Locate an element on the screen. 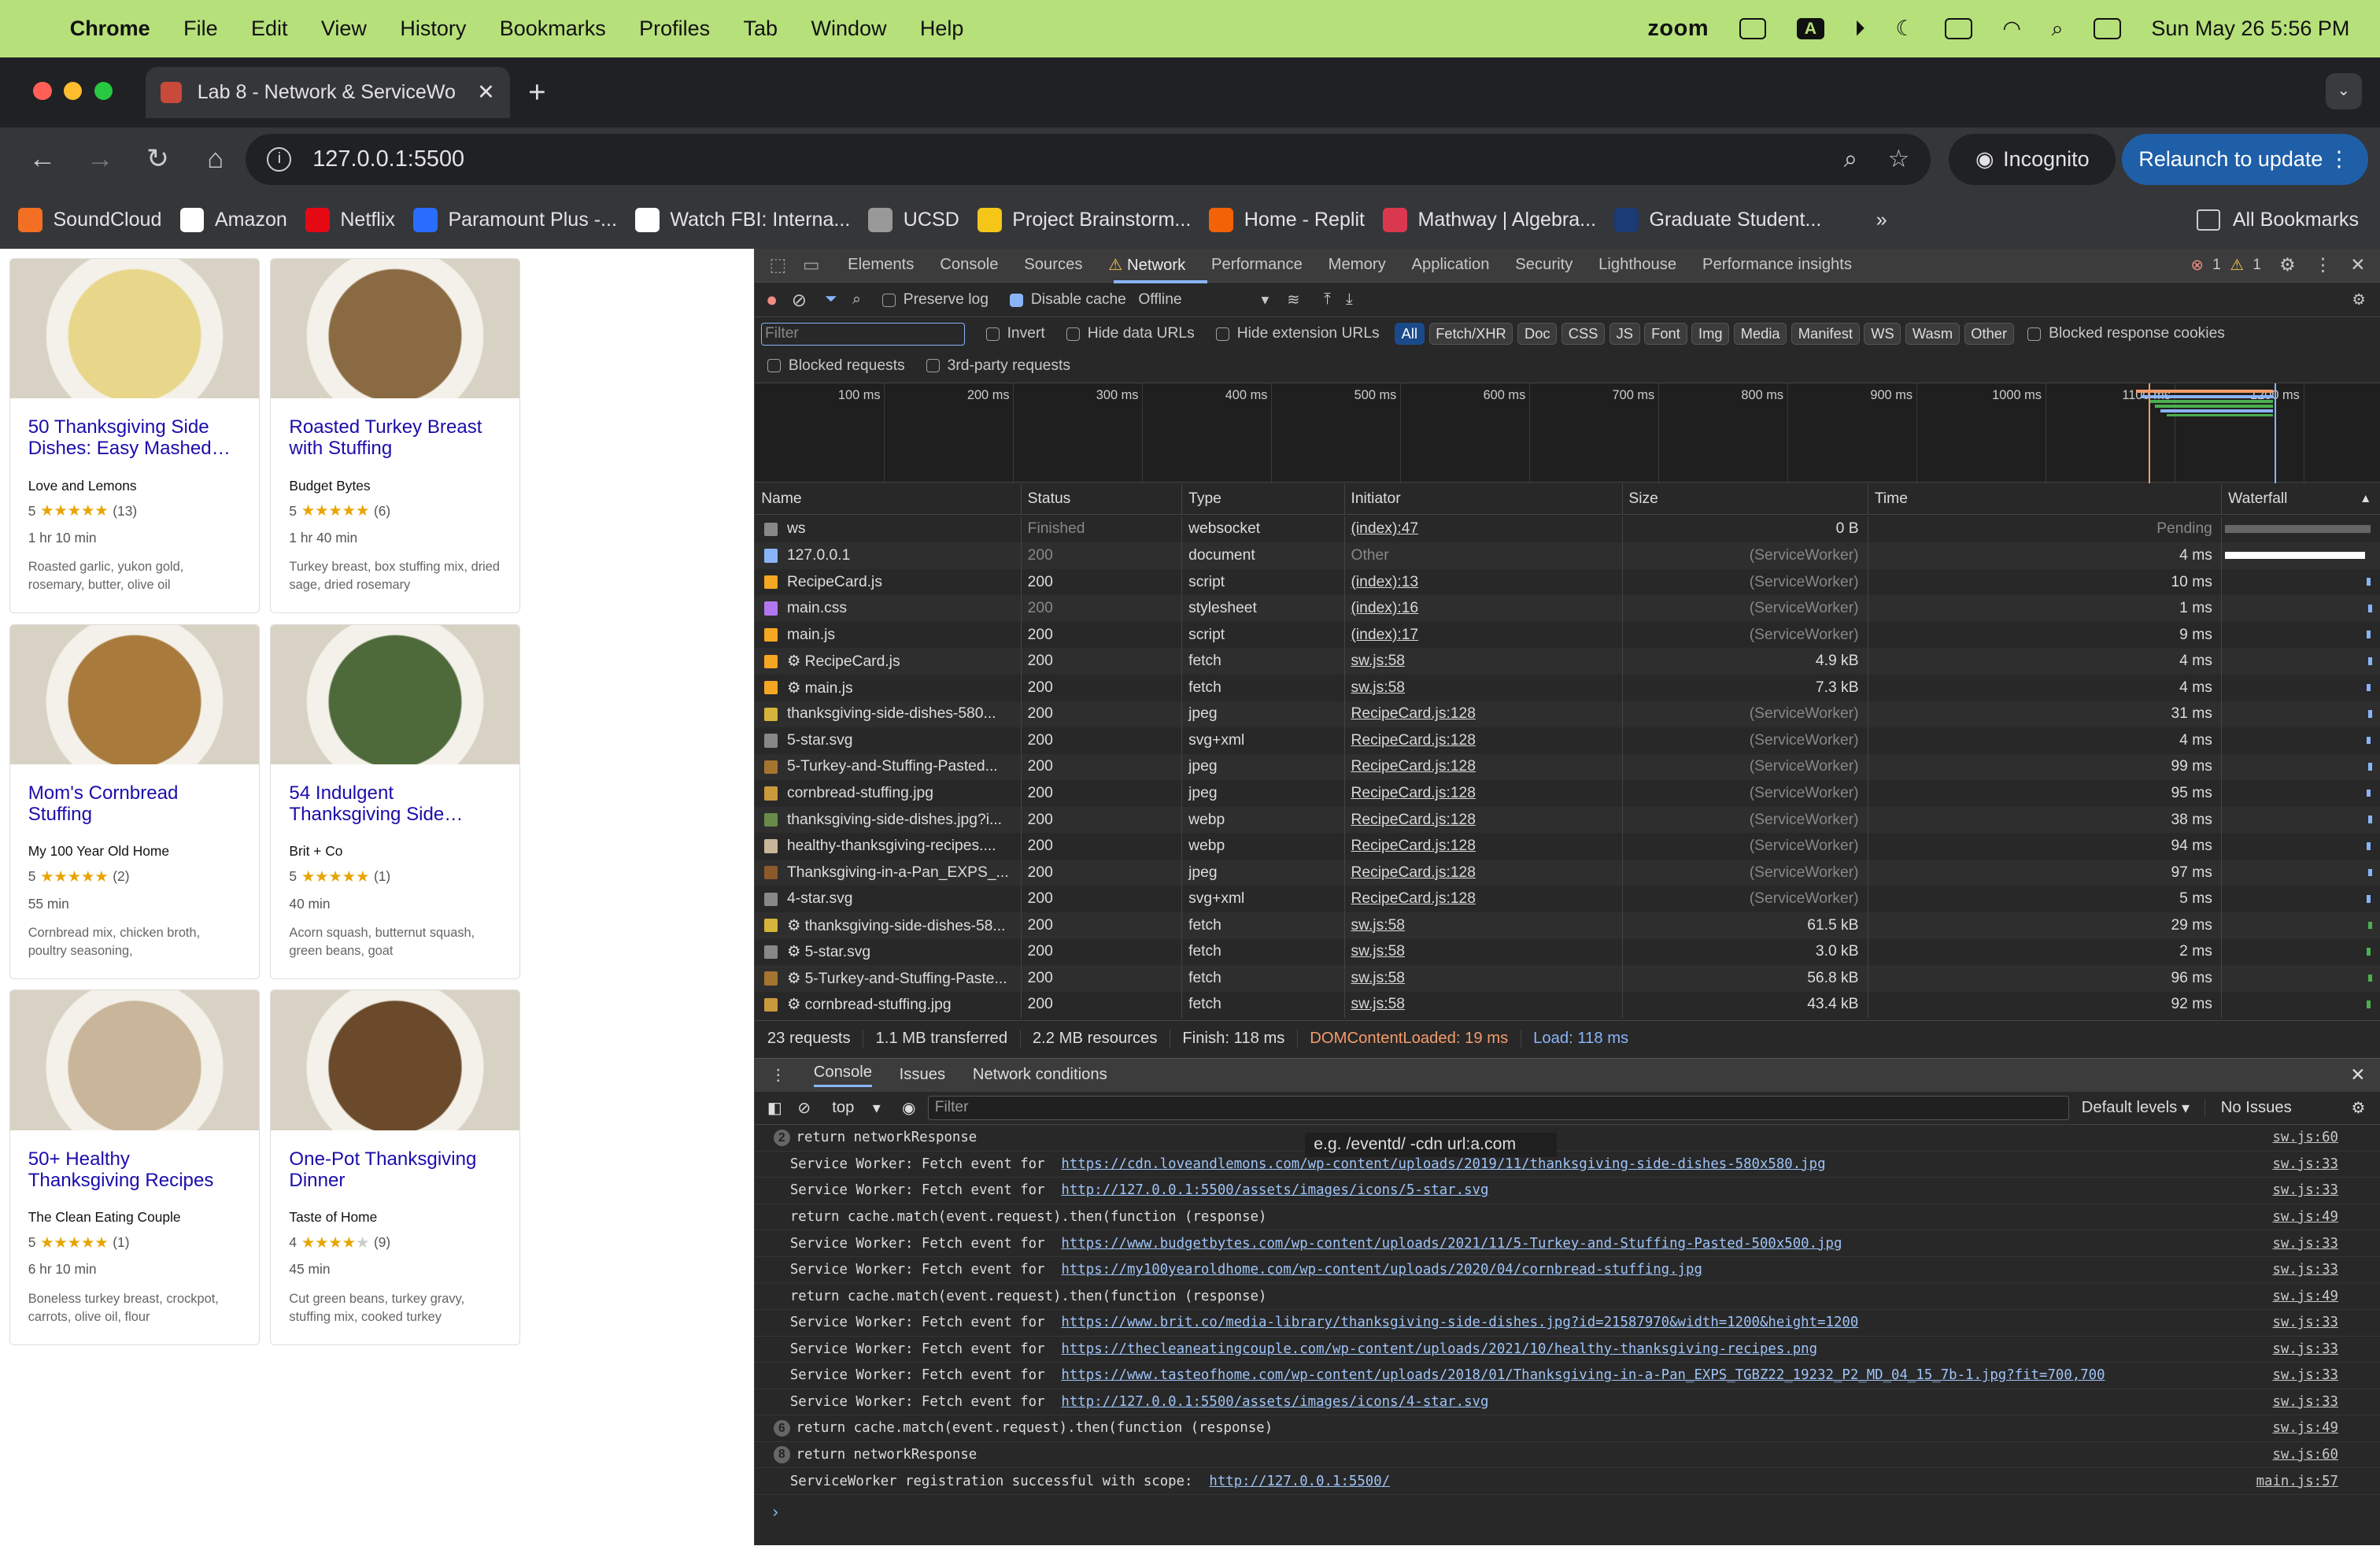 The width and height of the screenshot is (2380, 1546). console-filter-input: Filter is located at coordinates (1499, 1107).